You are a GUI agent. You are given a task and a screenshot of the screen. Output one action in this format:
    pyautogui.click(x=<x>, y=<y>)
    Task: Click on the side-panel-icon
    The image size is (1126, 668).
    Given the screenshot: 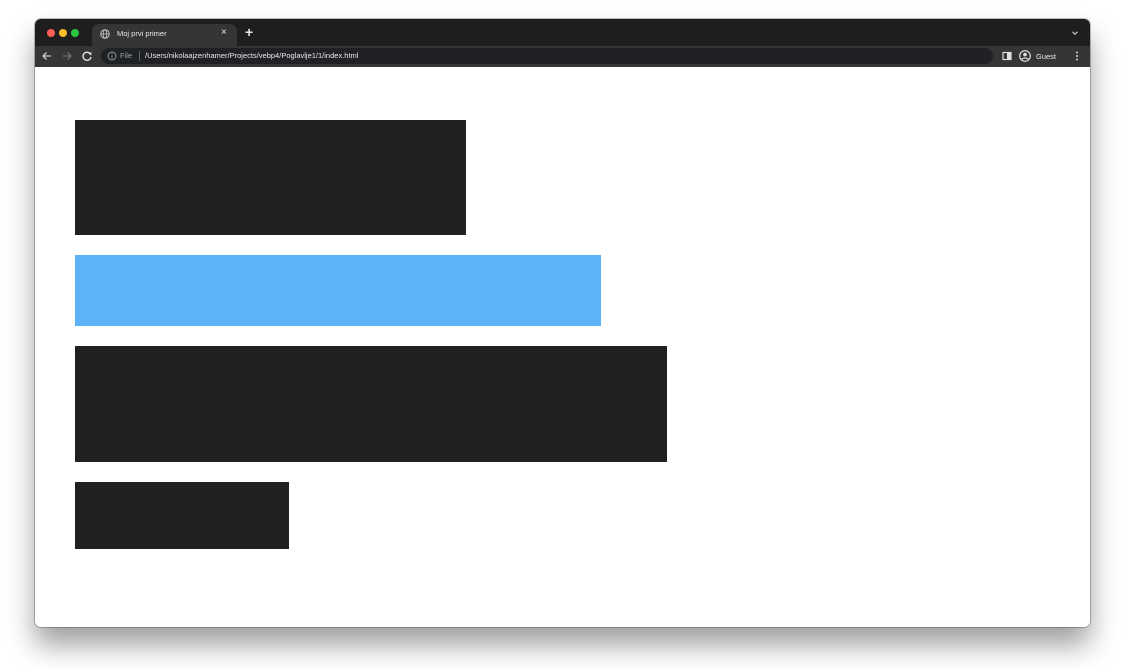 What is the action you would take?
    pyautogui.click(x=1007, y=56)
    